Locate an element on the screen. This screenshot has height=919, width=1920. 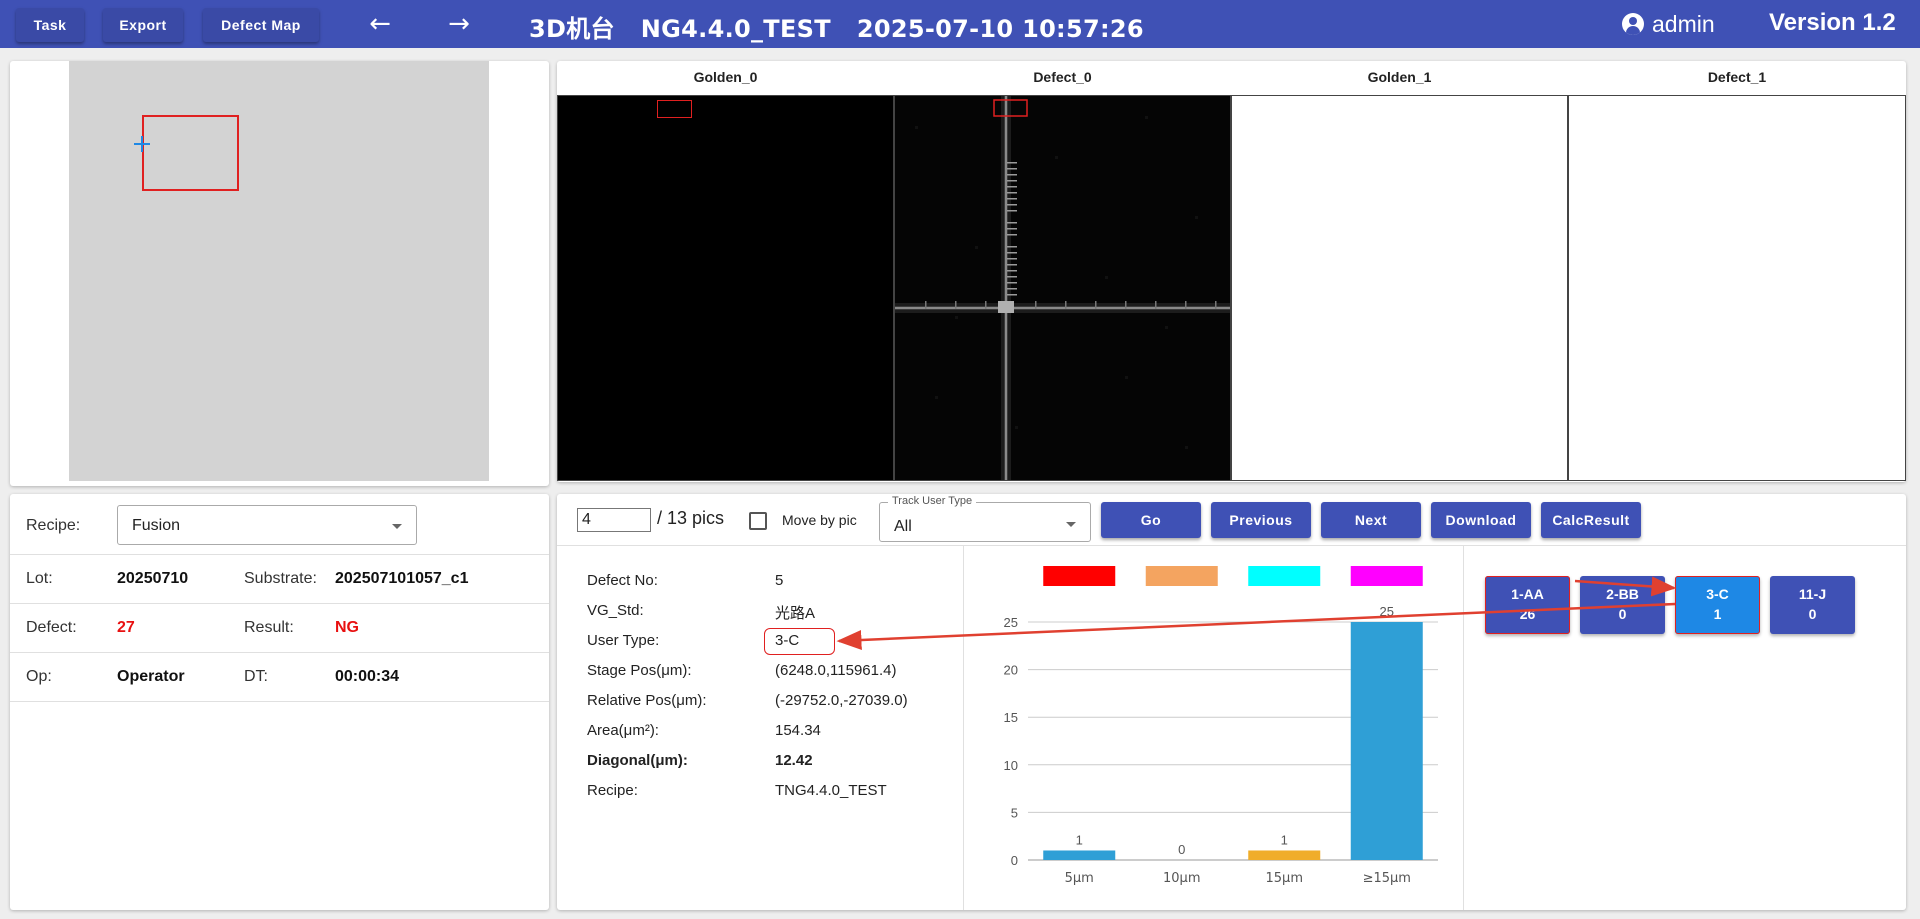
move-by-pic-checkbox is located at coordinates (758, 521).